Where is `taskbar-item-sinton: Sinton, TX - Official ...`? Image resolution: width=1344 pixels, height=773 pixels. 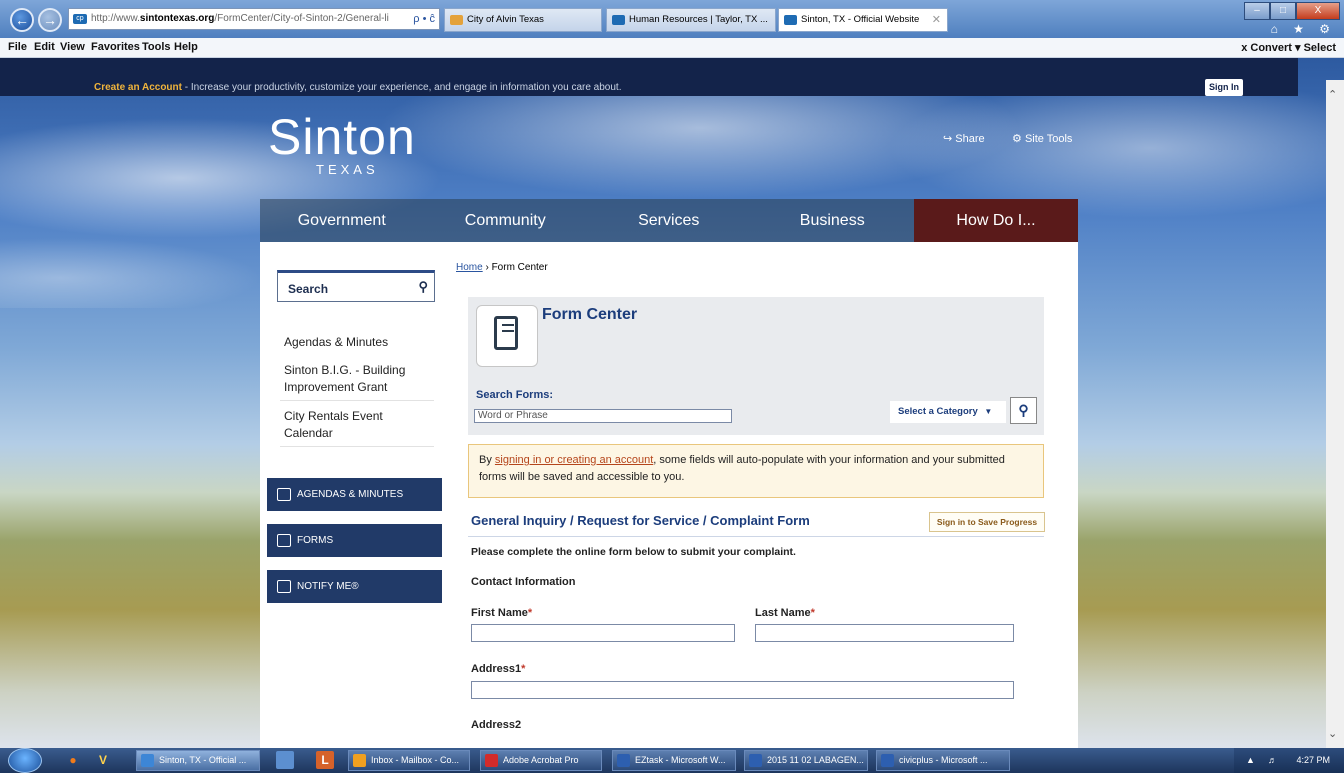
taskbar-item-sinton: Sinton, TX - Official ... is located at coordinates (198, 760).